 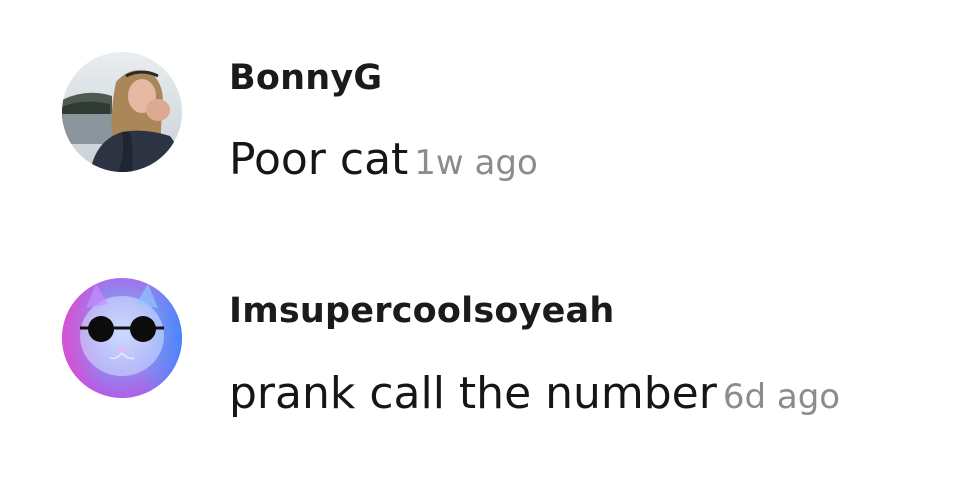 I want to click on profile-photo-woman-icon, so click(x=122, y=112).